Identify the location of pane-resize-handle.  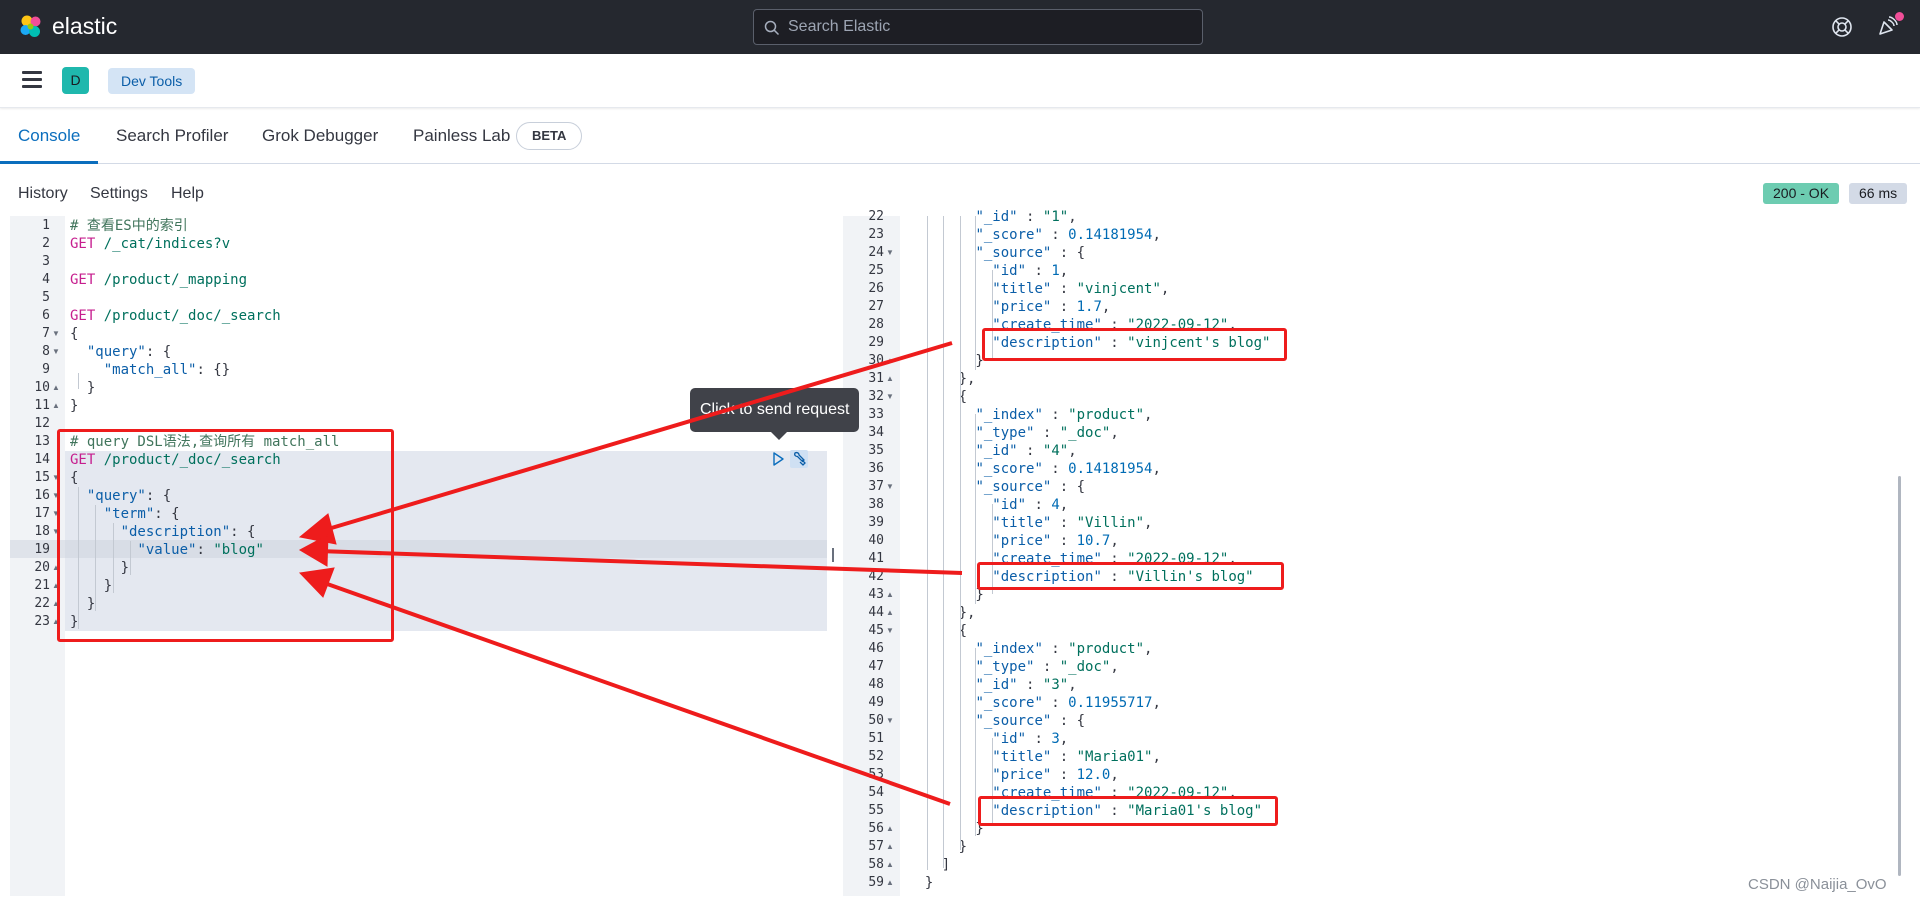
(833, 555).